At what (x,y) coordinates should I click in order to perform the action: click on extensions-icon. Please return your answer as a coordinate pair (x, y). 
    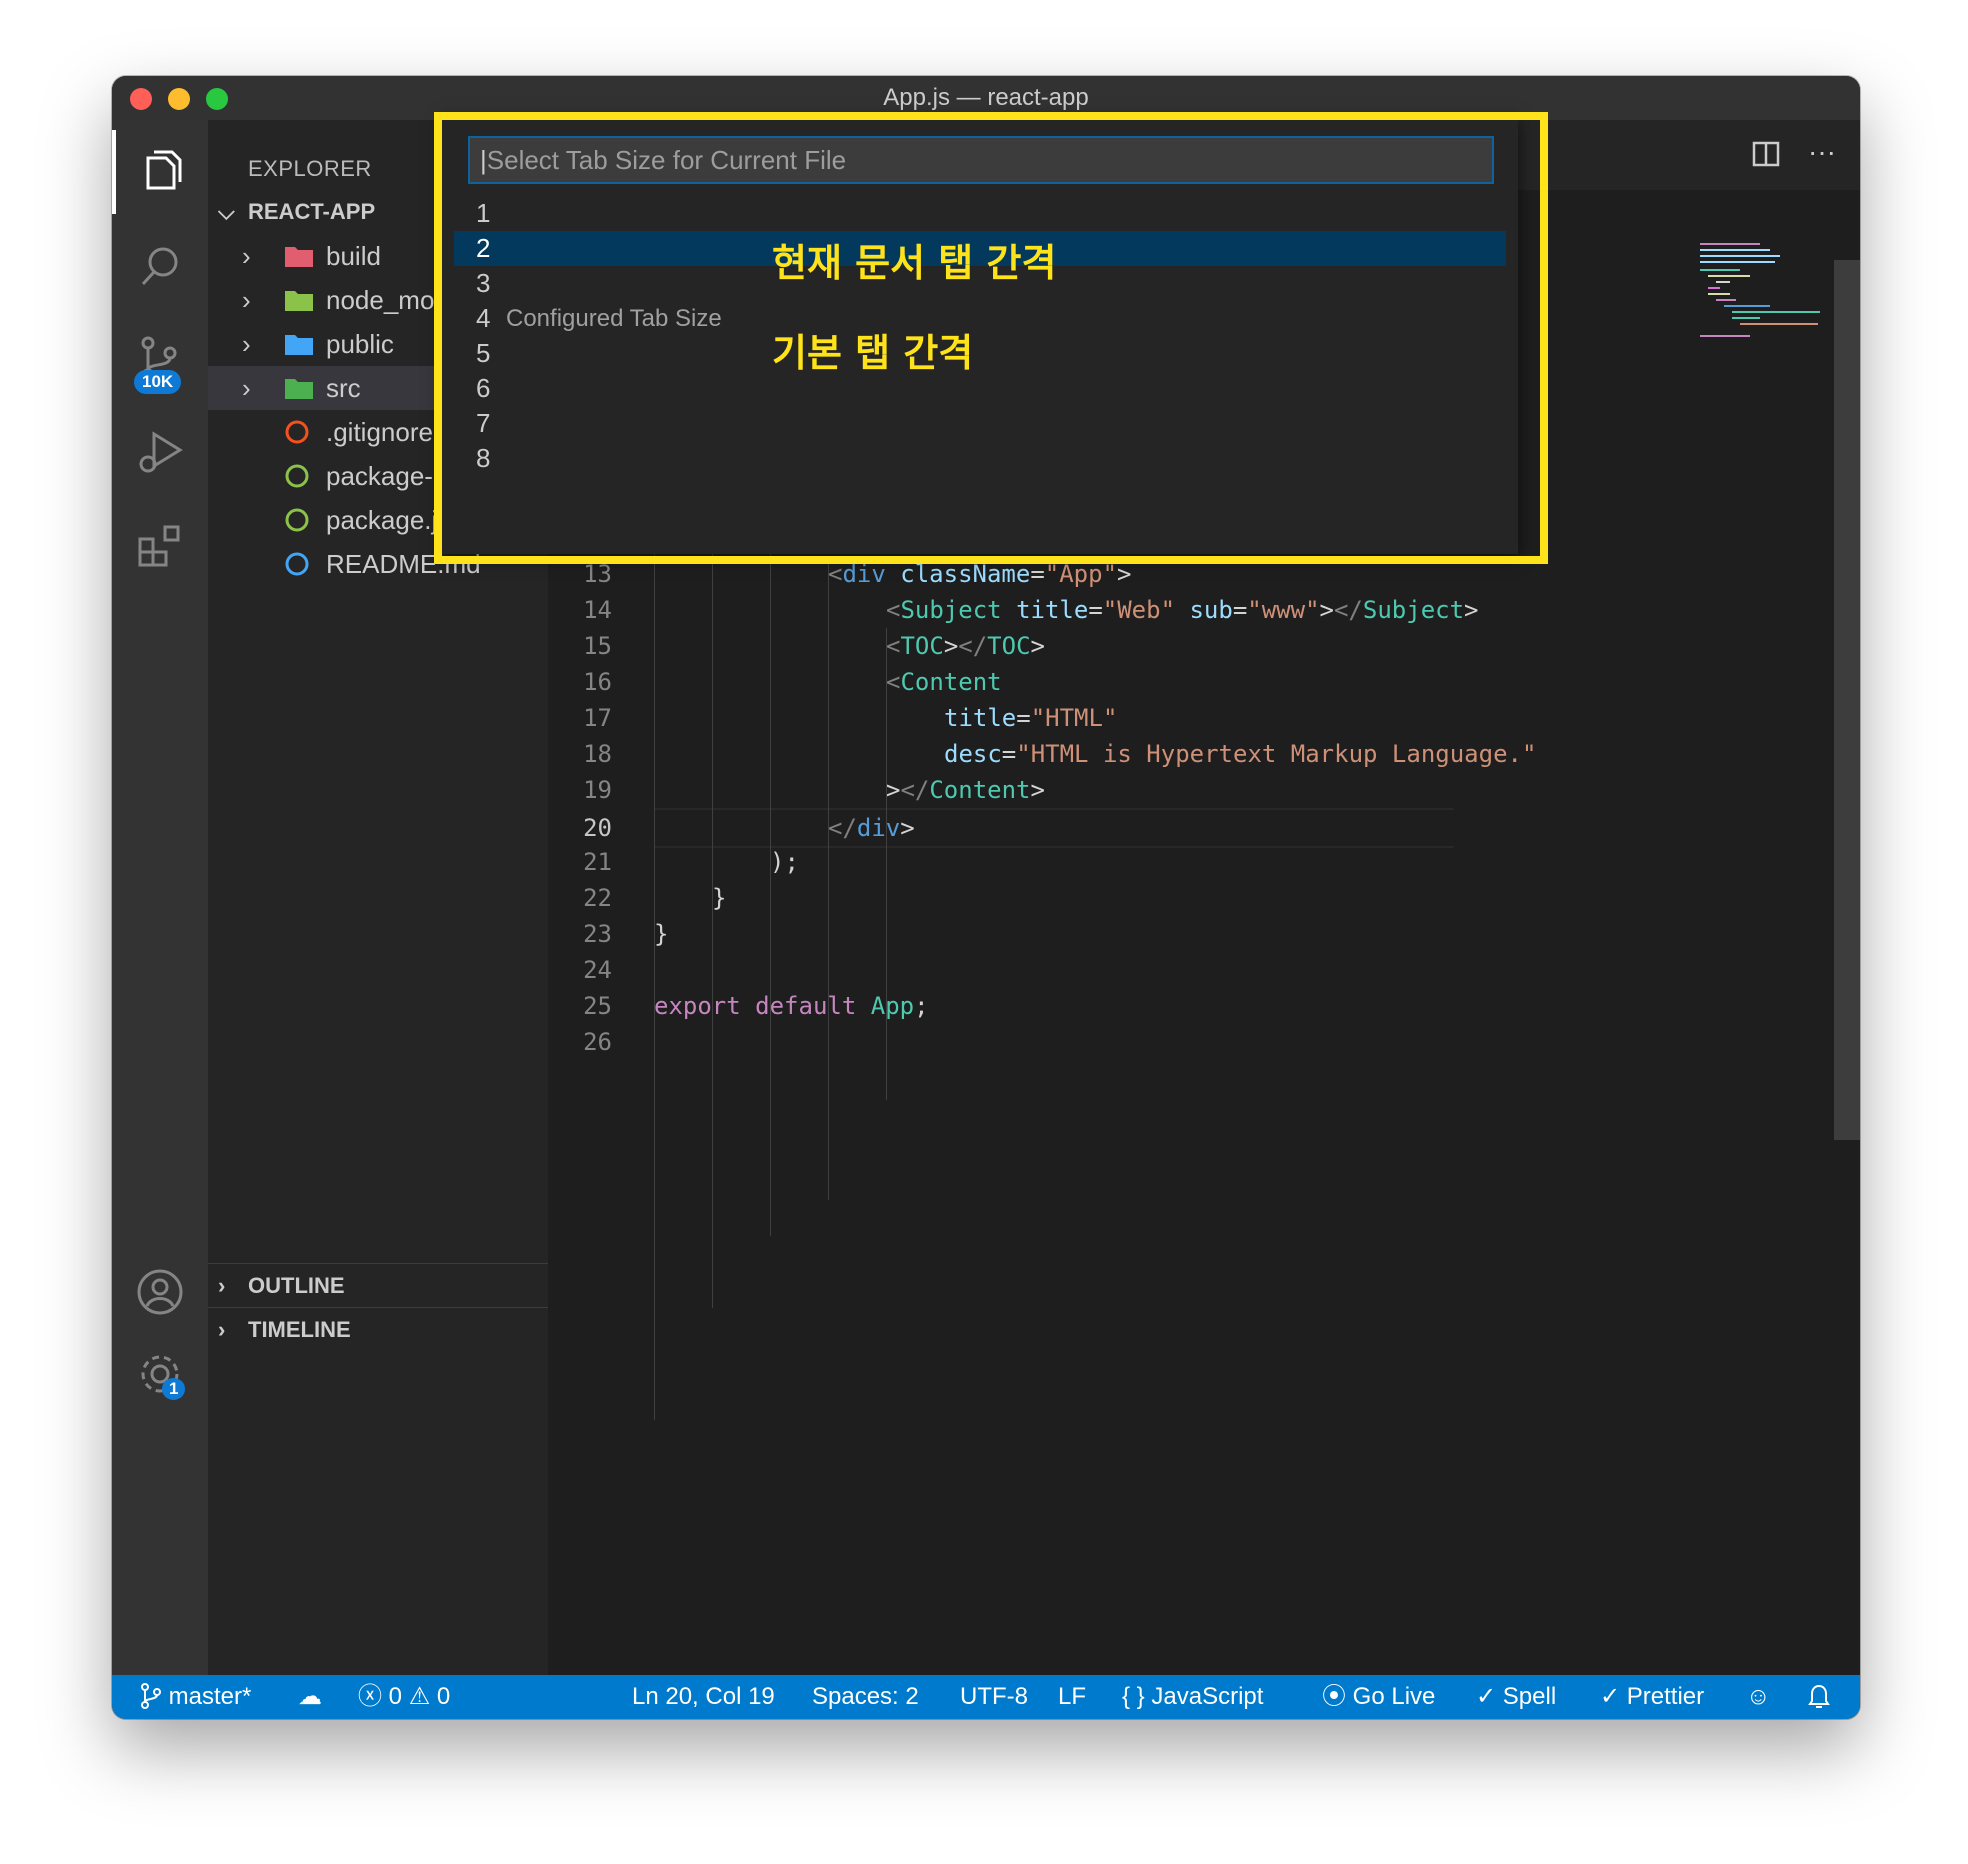
    Looking at the image, I should click on (159, 546).